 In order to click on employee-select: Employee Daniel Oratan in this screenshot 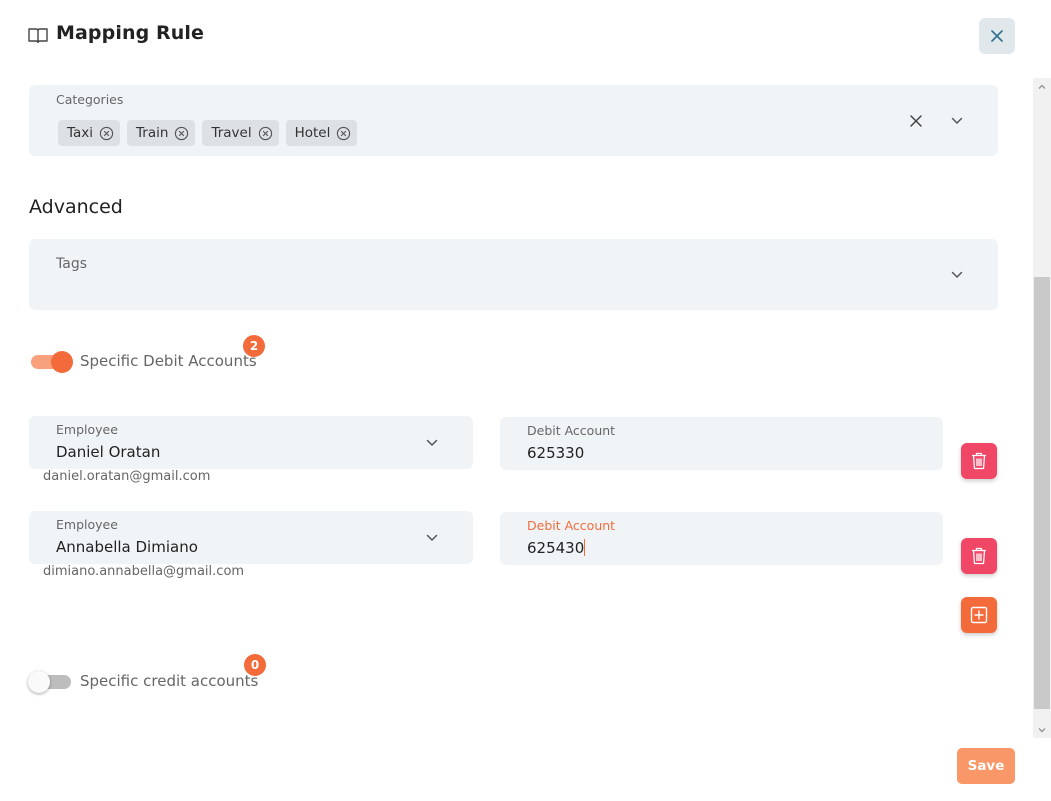, I will do `click(251, 442)`.